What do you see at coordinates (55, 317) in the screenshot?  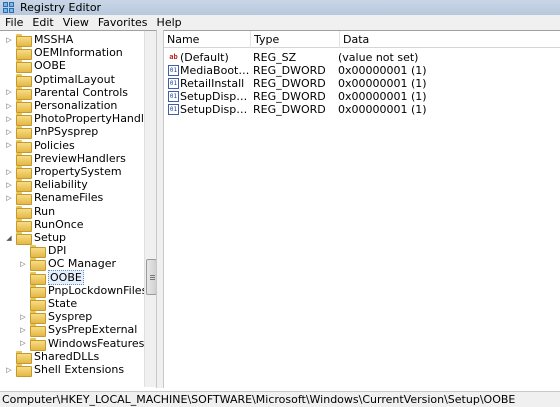 I see `tree-item: ▷ Sysprep` at bounding box center [55, 317].